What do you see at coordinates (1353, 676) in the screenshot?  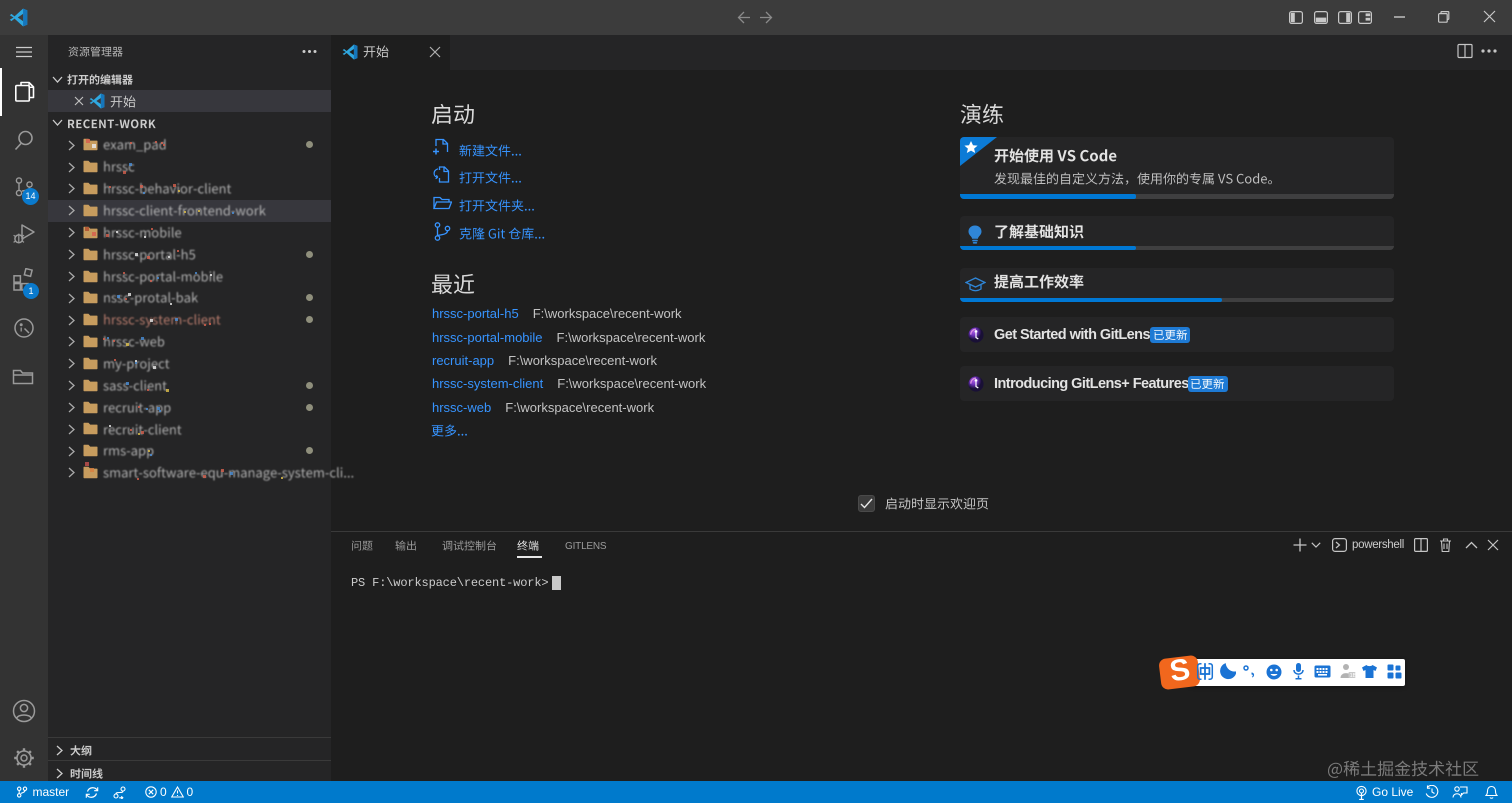 I see `svg-text: 1B` at bounding box center [1353, 676].